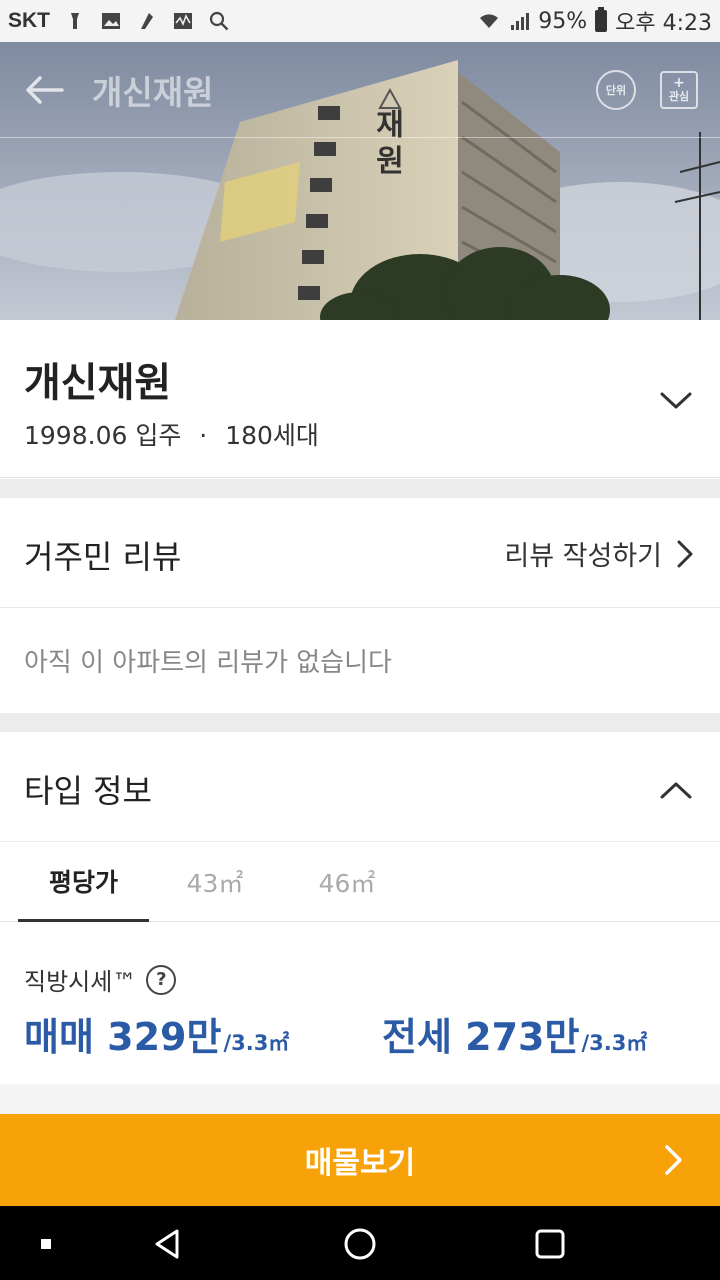 The image size is (720, 1280). I want to click on price-label-text: 직방시세™, so click(80, 982).